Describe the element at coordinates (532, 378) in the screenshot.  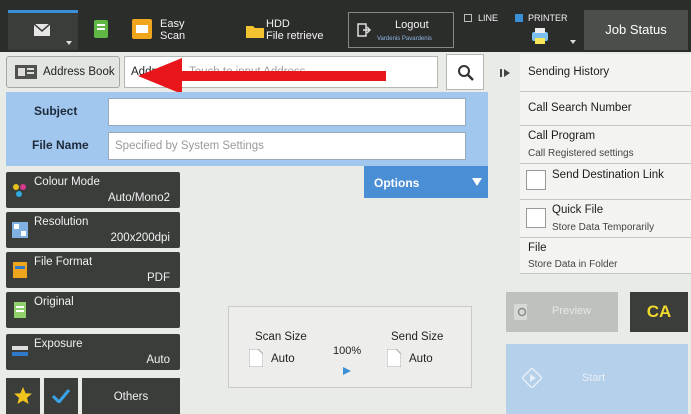
I see `start-diamond-icon` at that location.